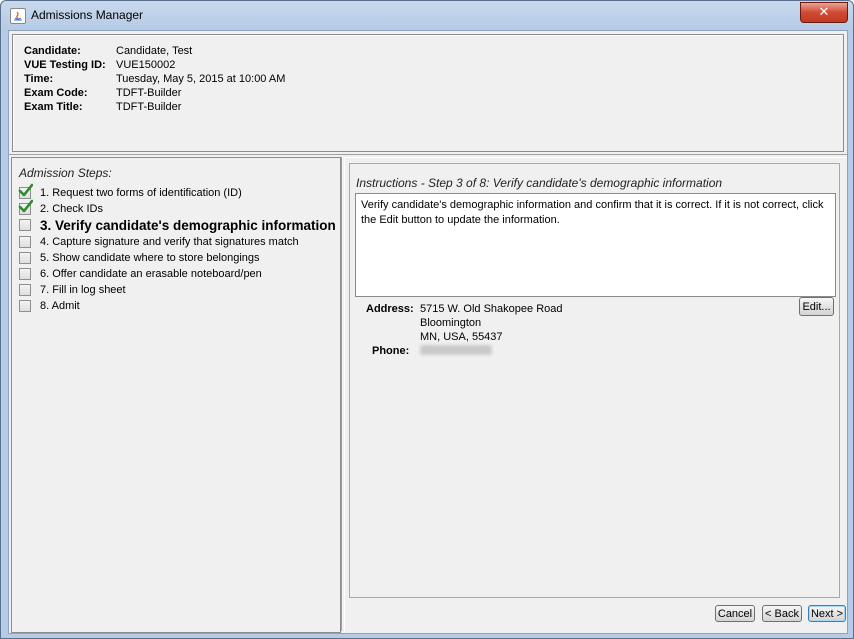 This screenshot has width=854, height=639. I want to click on java-app-icon, so click(18, 16).